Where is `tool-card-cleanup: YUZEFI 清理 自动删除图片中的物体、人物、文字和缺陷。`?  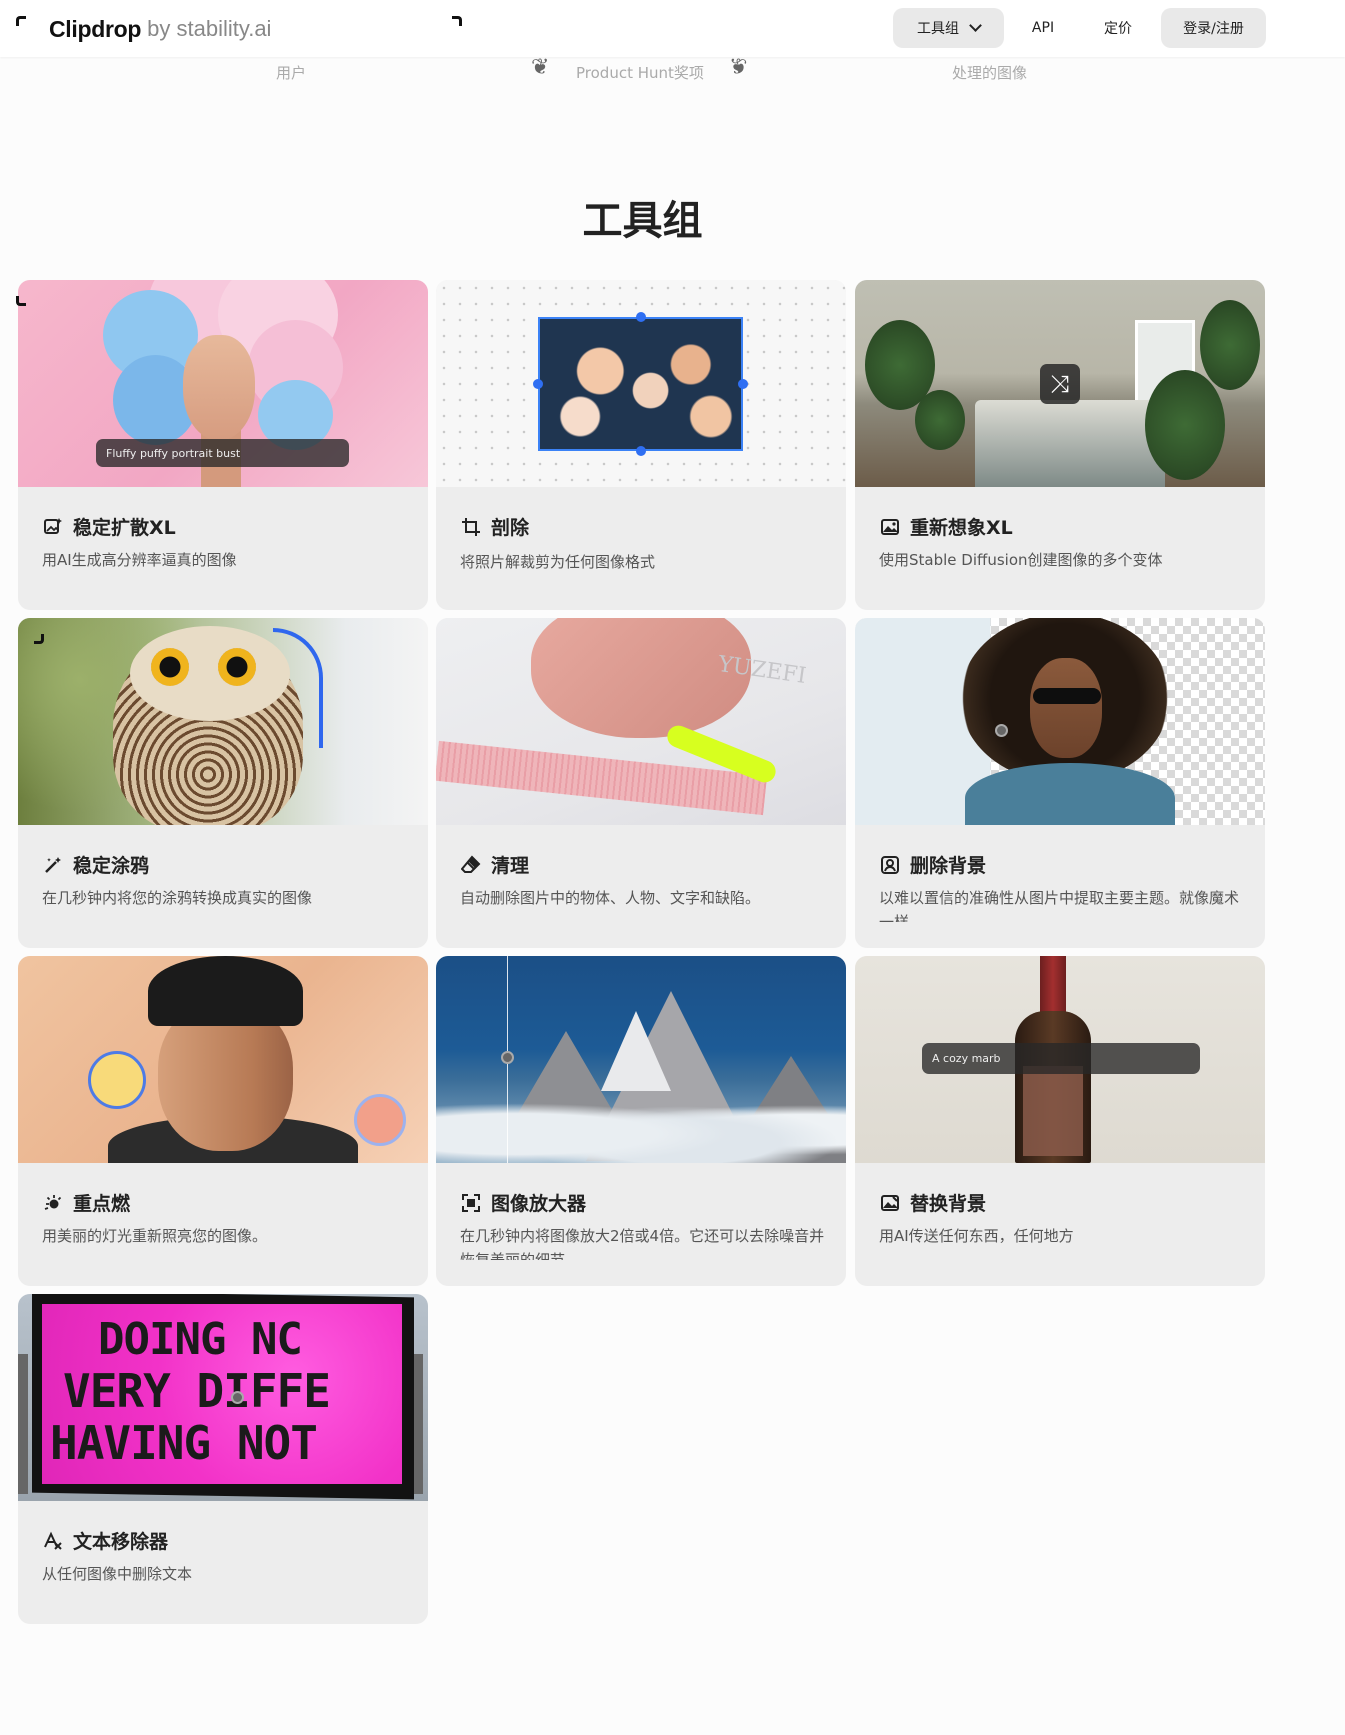
tool-card-cleanup: YUZEFI 清理 自动删除图片中的物体、人物、文字和缺陷。 is located at coordinates (641, 783).